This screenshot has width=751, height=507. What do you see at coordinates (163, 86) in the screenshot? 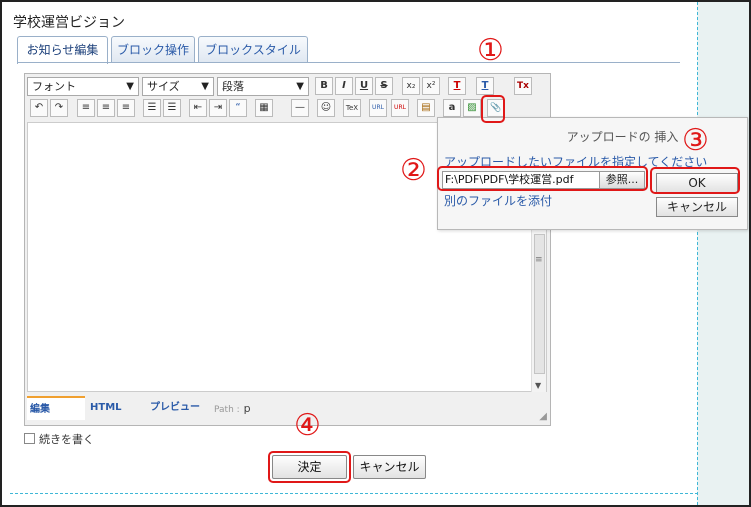
I see `size-select-label: サイズ` at bounding box center [163, 86].